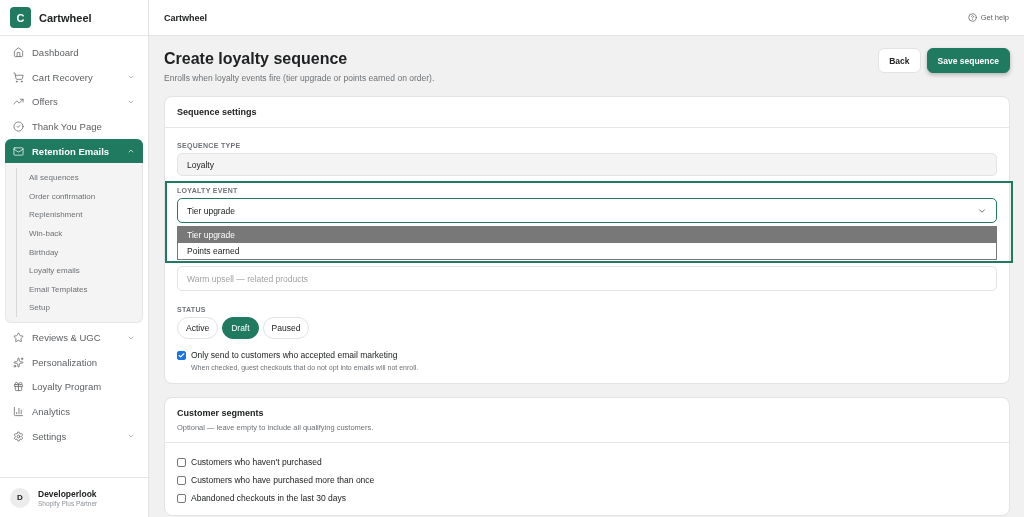 Image resolution: width=1024 pixels, height=517 pixels. I want to click on nav-item: Analytics, so click(74, 411).